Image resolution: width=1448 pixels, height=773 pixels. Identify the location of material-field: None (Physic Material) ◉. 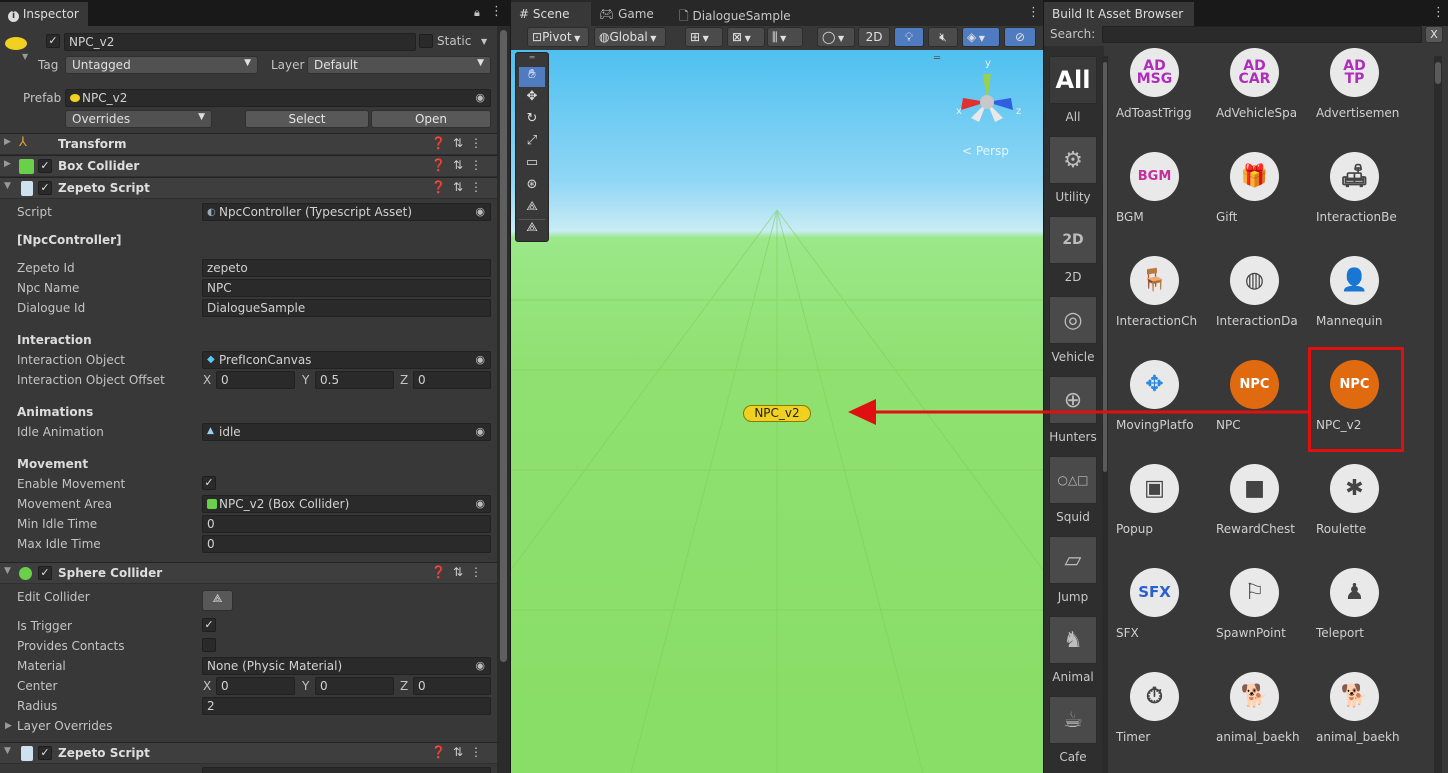
(346, 666).